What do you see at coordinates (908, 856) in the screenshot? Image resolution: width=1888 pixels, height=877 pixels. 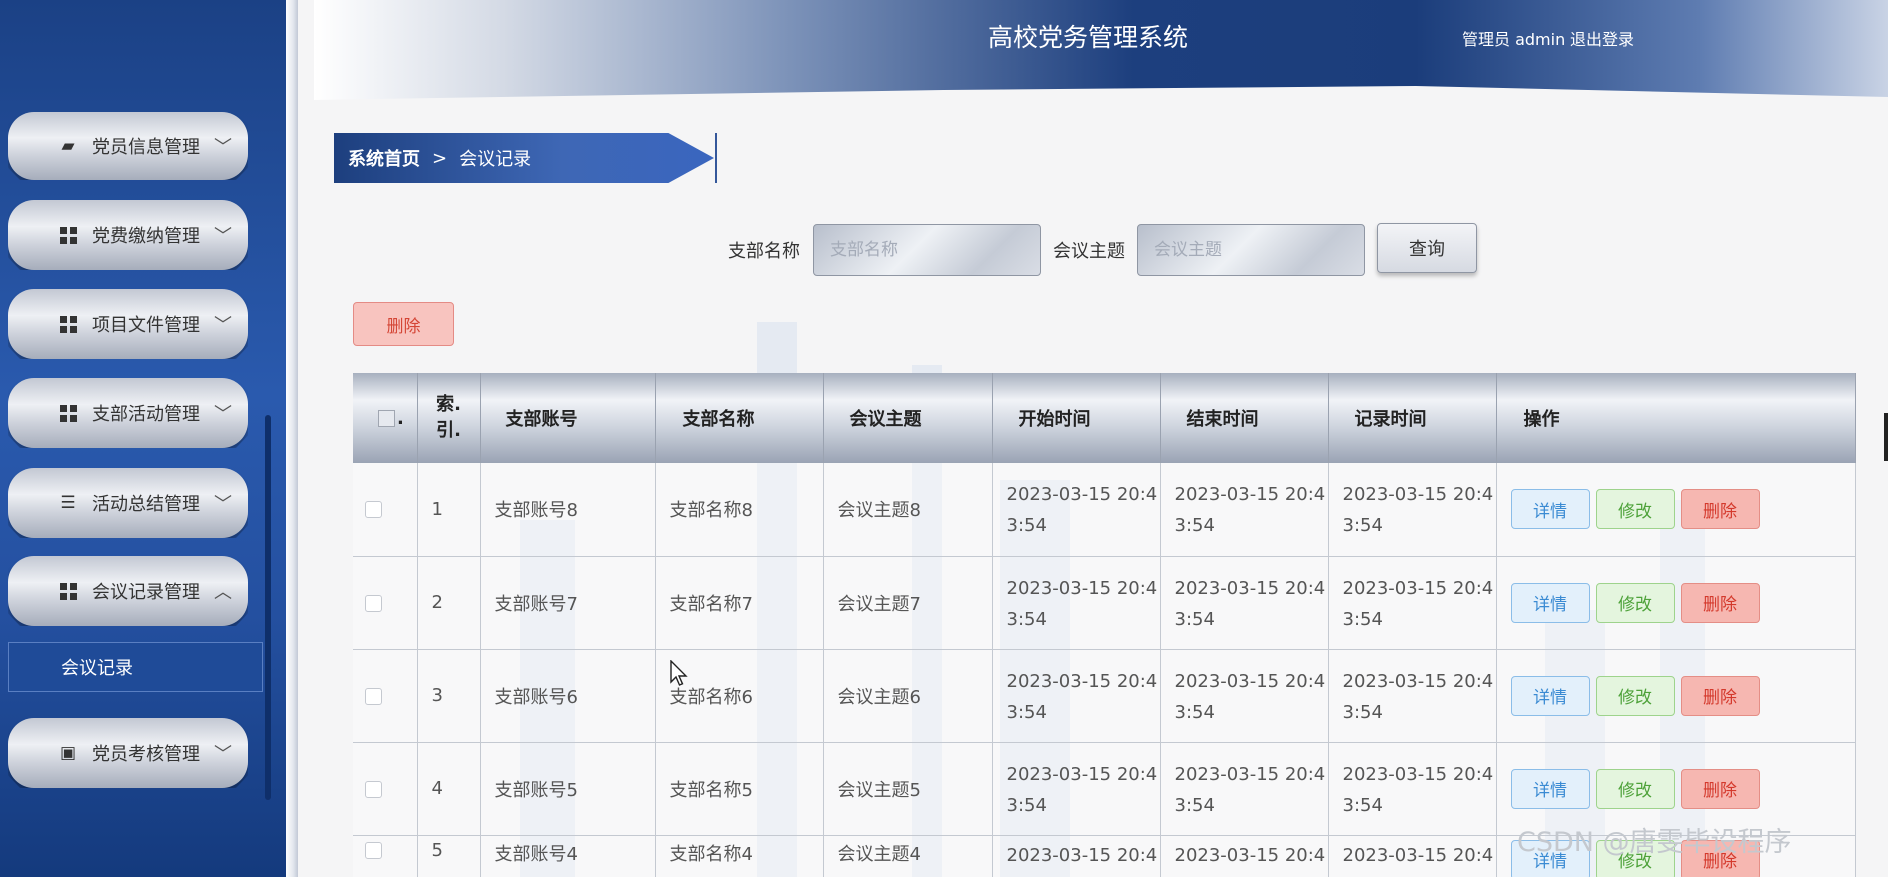 I see `topic-cell: 会议主题4` at bounding box center [908, 856].